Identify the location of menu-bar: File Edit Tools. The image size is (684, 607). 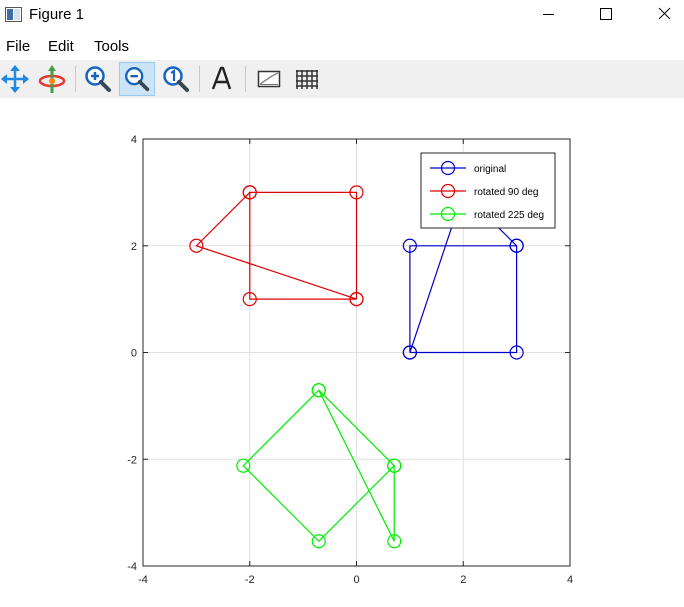
(342, 47).